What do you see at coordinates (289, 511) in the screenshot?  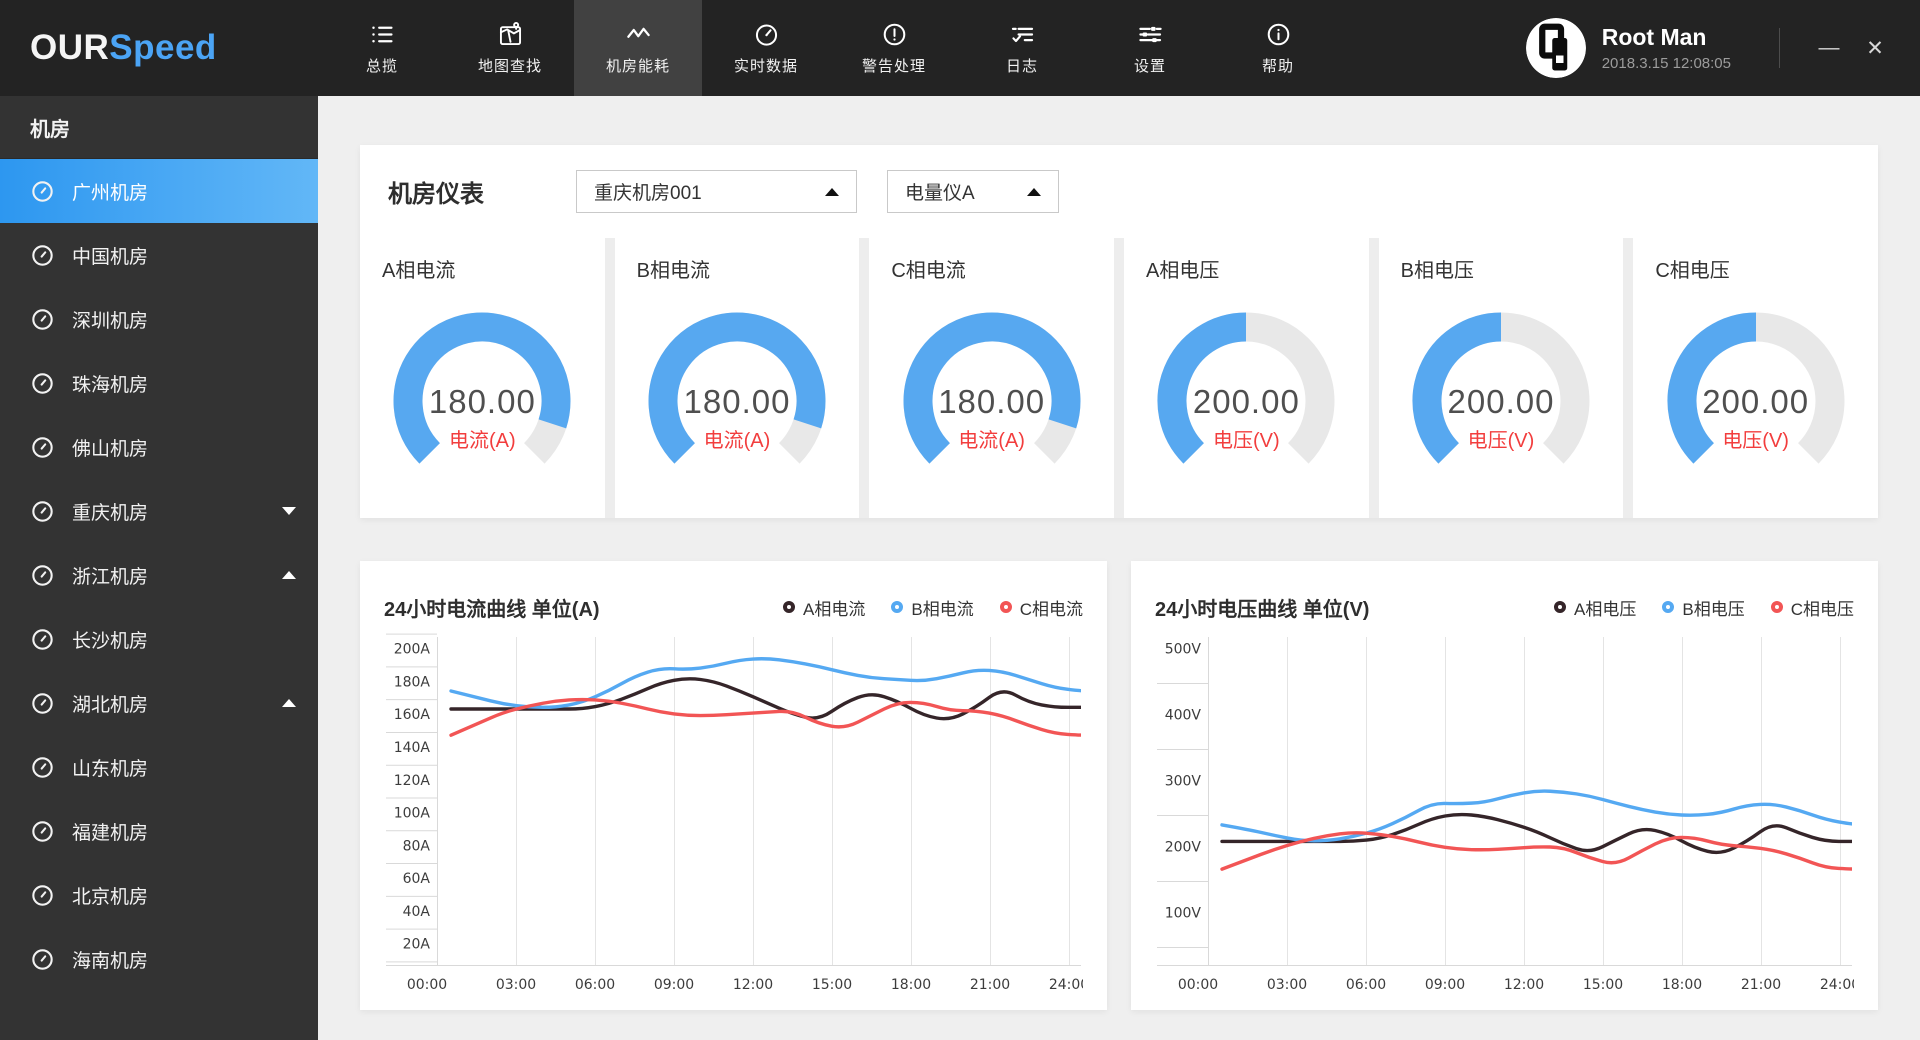 I see `caret-down-icon` at bounding box center [289, 511].